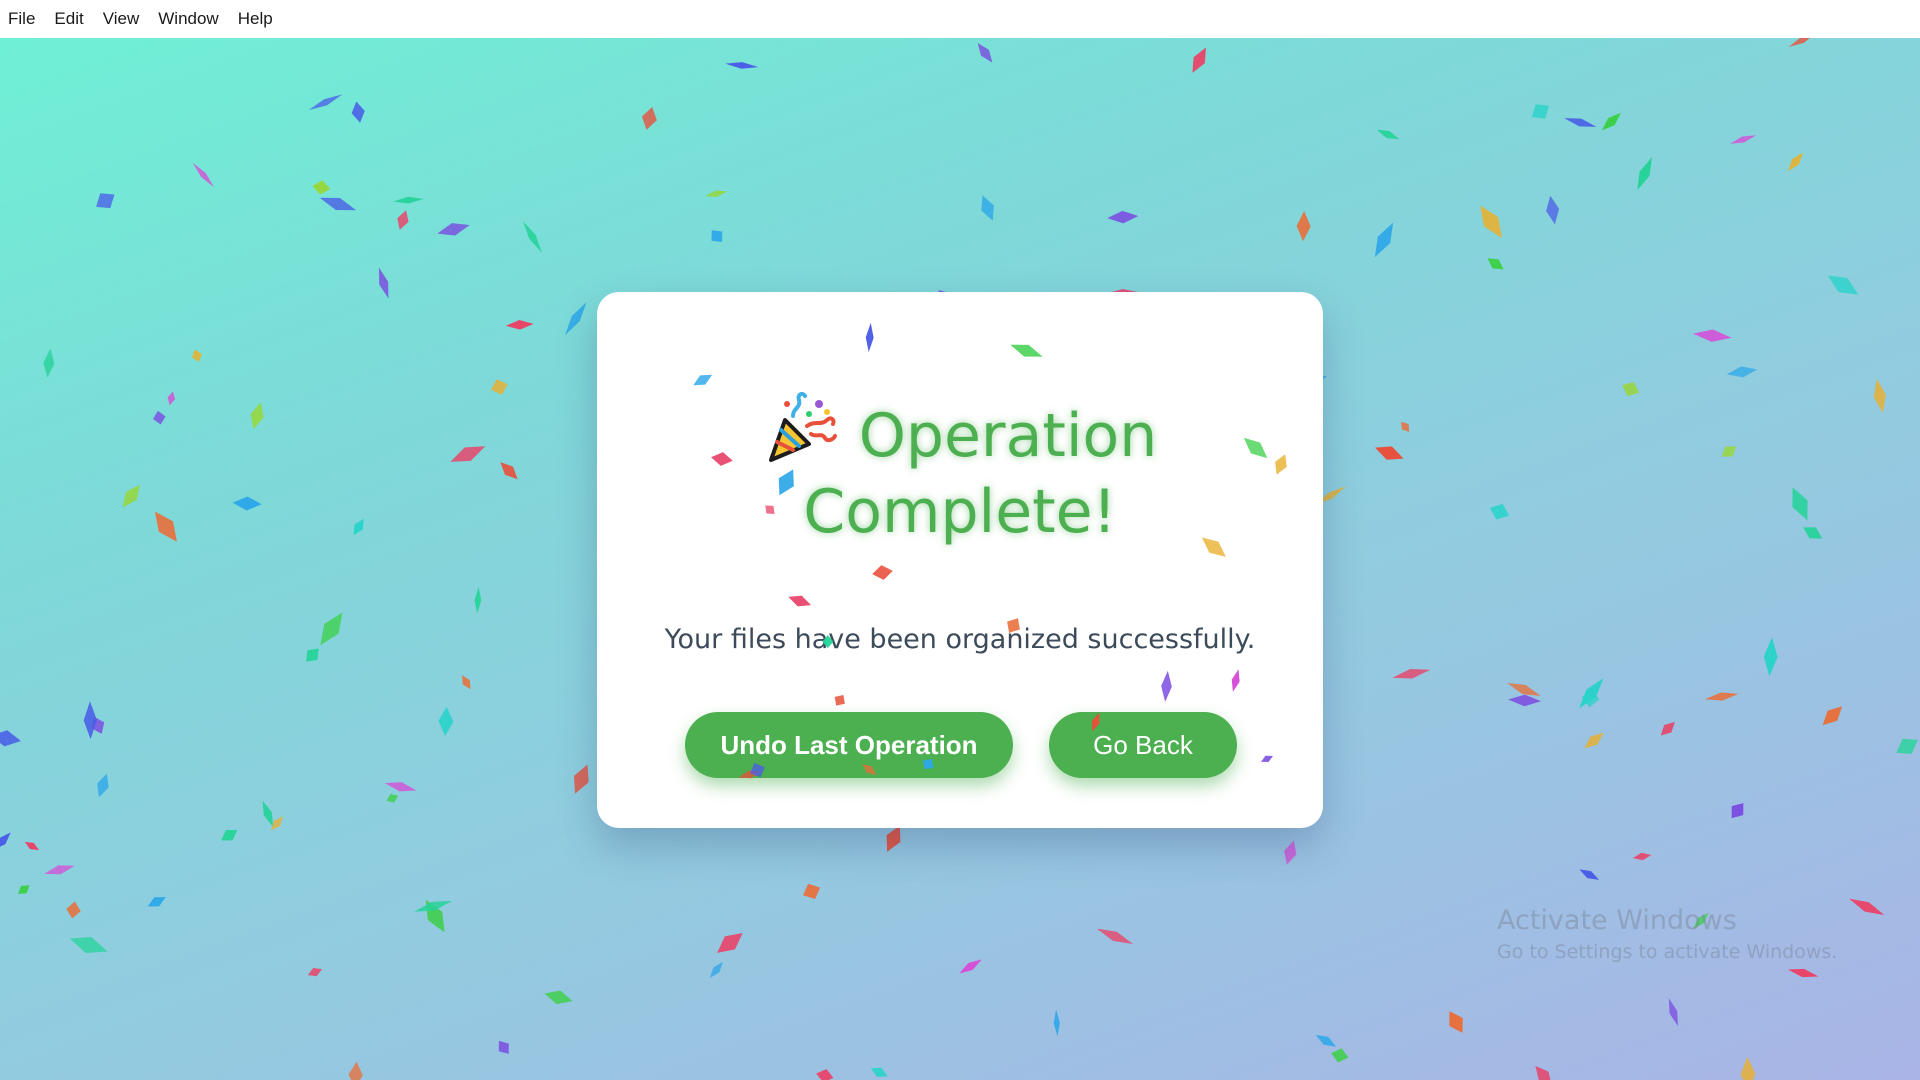 The image size is (1920, 1080). Describe the element at coordinates (1667, 952) in the screenshot. I see `watermark-subtitle: Go to Settings to activate Windows.` at that location.